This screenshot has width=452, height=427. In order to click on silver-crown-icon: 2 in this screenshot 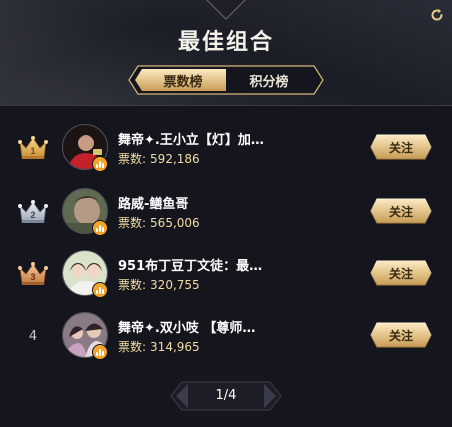, I will do `click(33, 212)`.